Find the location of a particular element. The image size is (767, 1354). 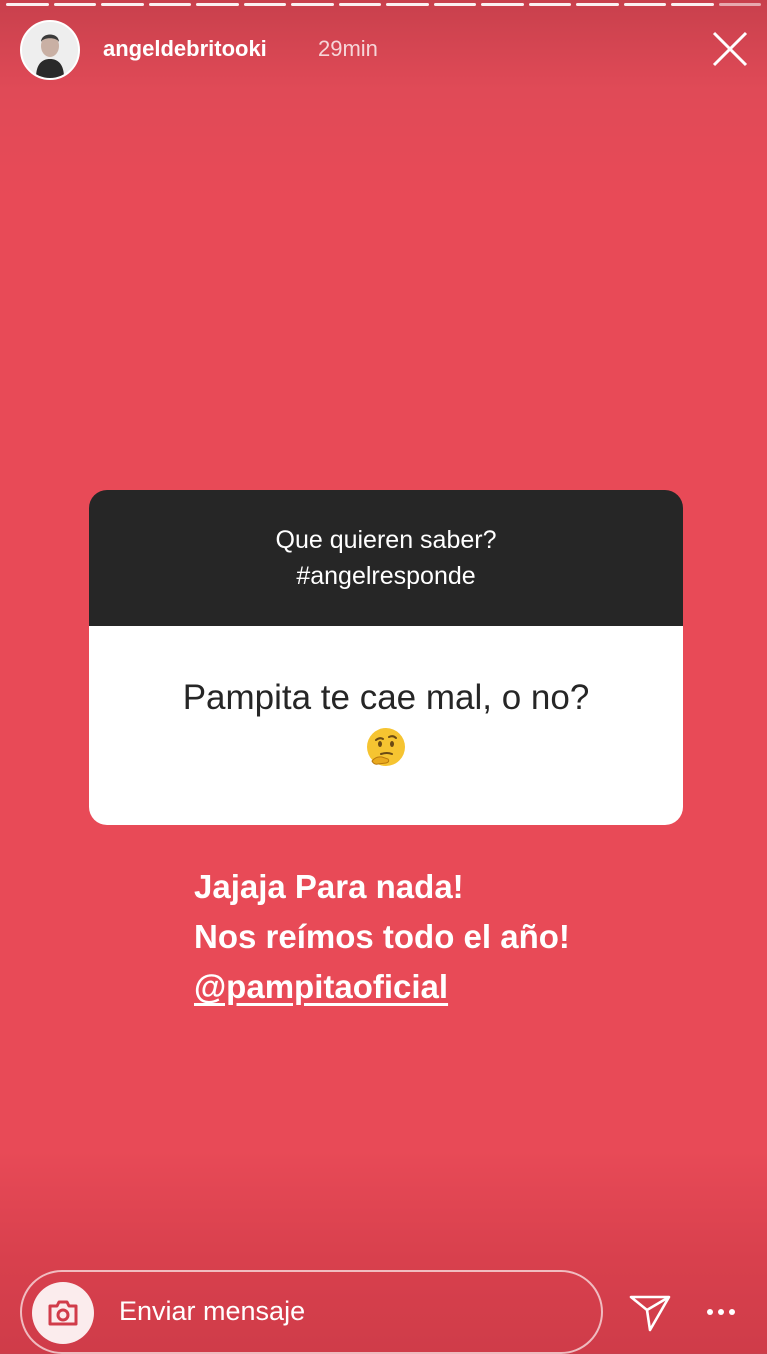

question-sticker-body: Pampita te cae mal, o no? is located at coordinates (386, 725).